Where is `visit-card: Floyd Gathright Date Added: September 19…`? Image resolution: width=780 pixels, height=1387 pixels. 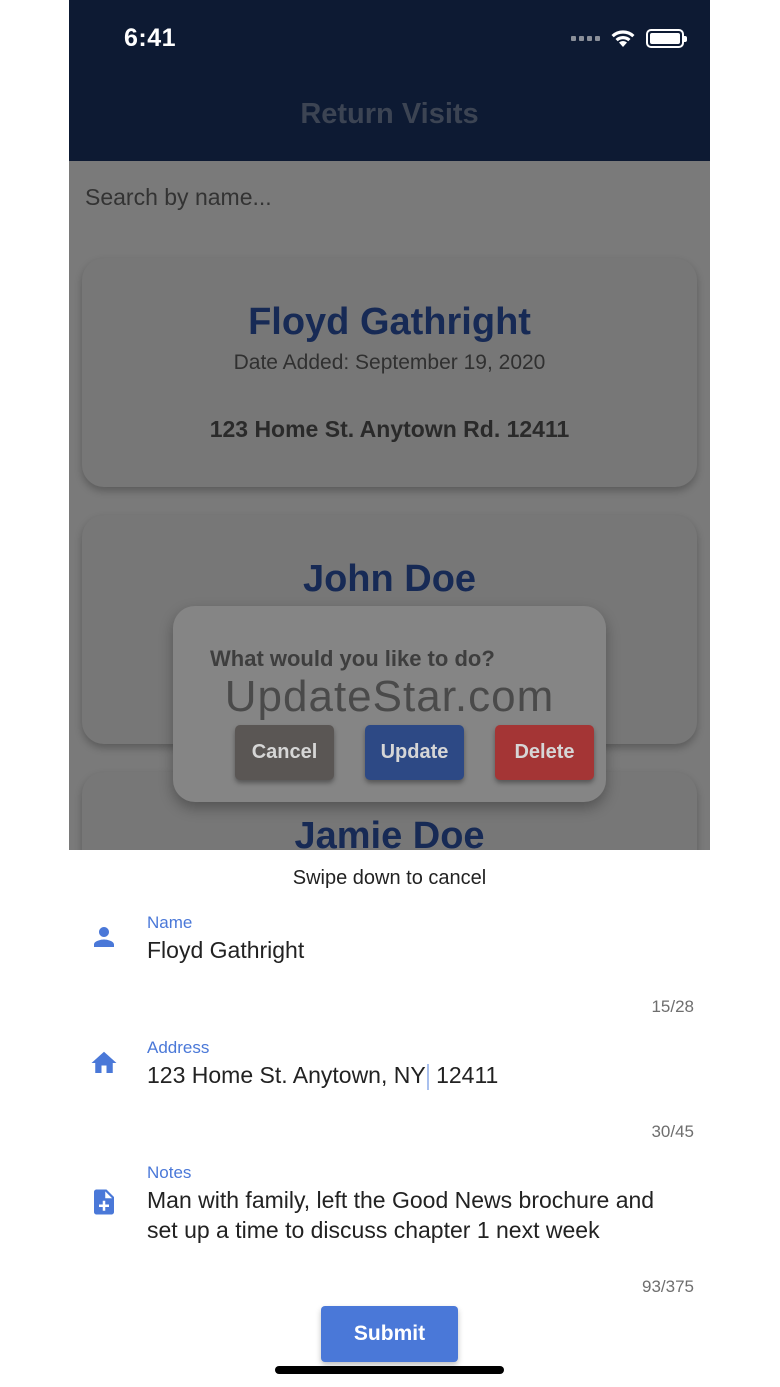 visit-card: Floyd Gathright Date Added: September 19… is located at coordinates (389, 372).